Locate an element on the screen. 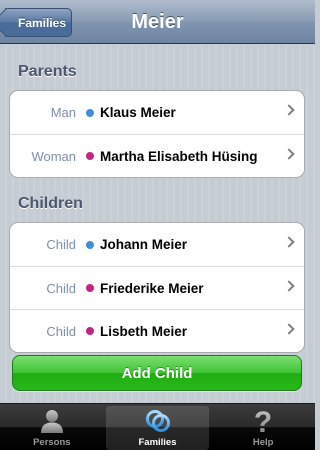 The image size is (320, 450). rings-icon is located at coordinates (158, 421).